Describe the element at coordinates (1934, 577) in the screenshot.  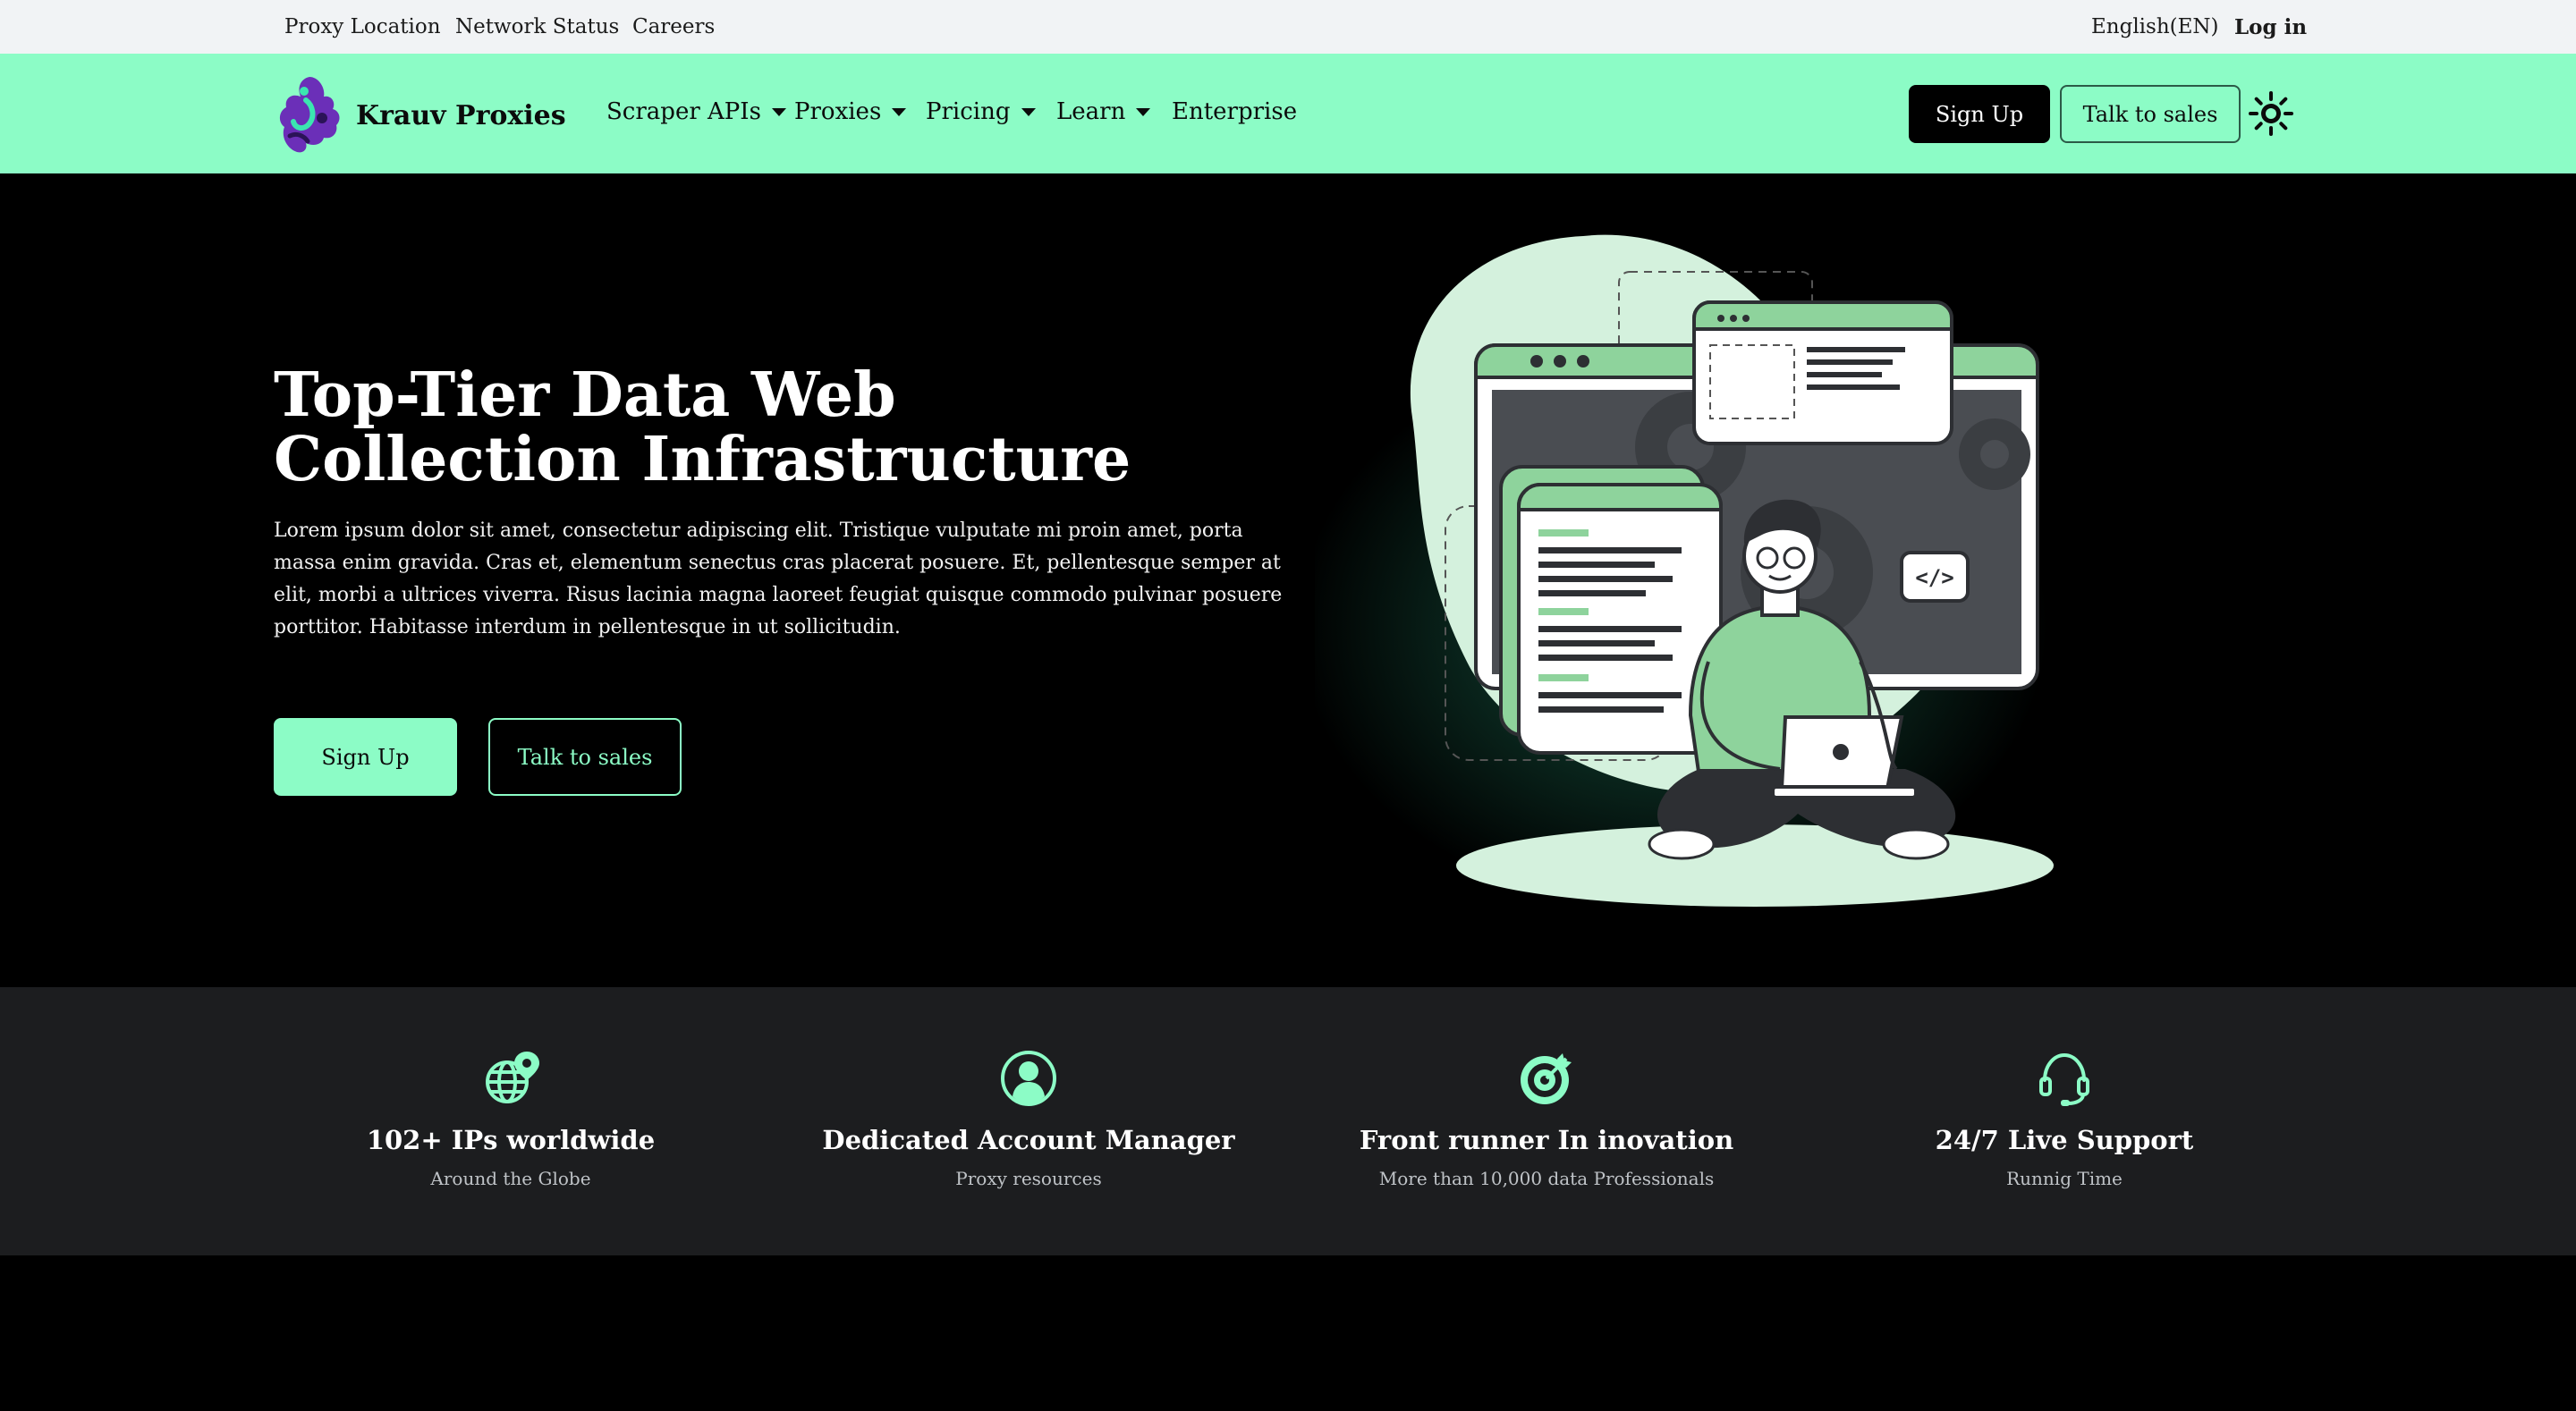
I see `code-tag-icon: </>` at that location.